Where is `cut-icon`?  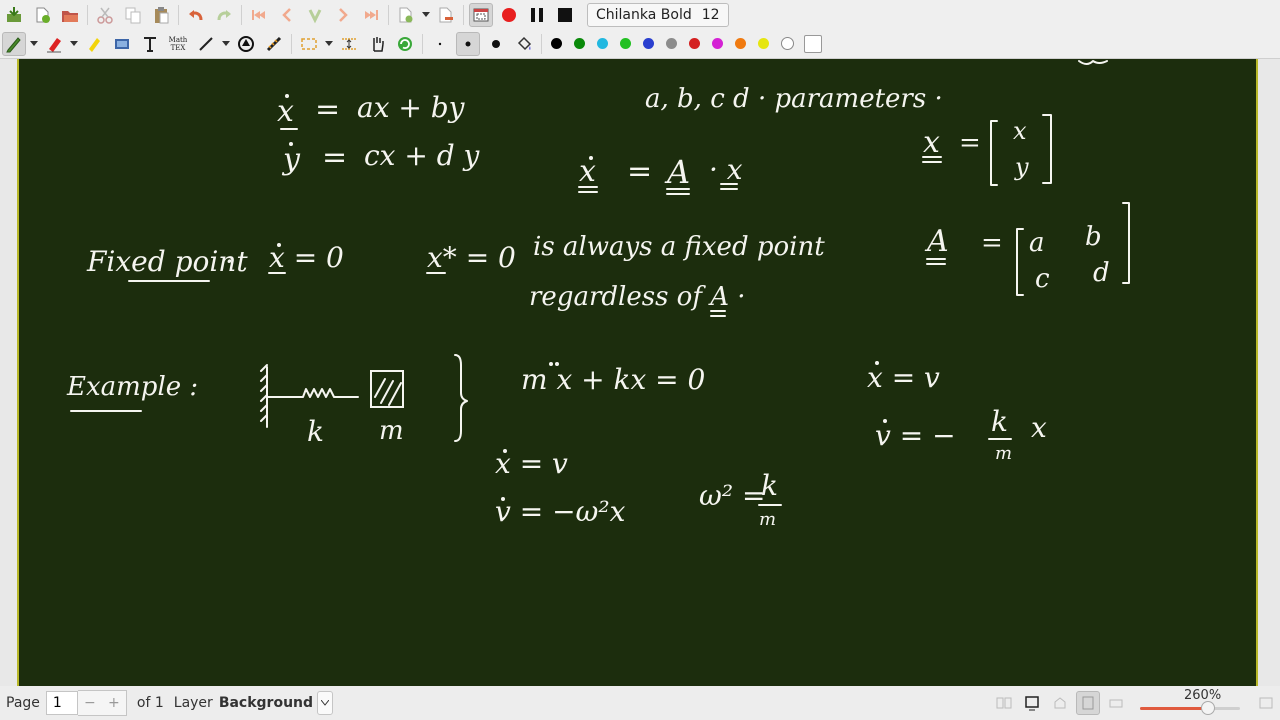 cut-icon is located at coordinates (105, 15).